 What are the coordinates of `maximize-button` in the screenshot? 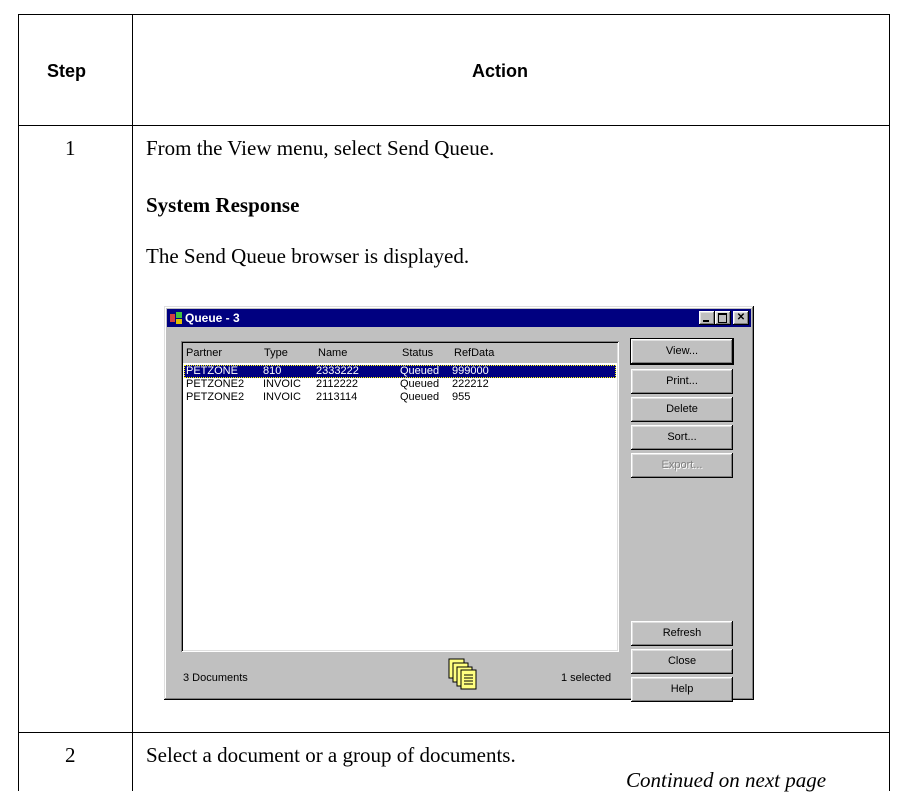 It's located at (723, 318).